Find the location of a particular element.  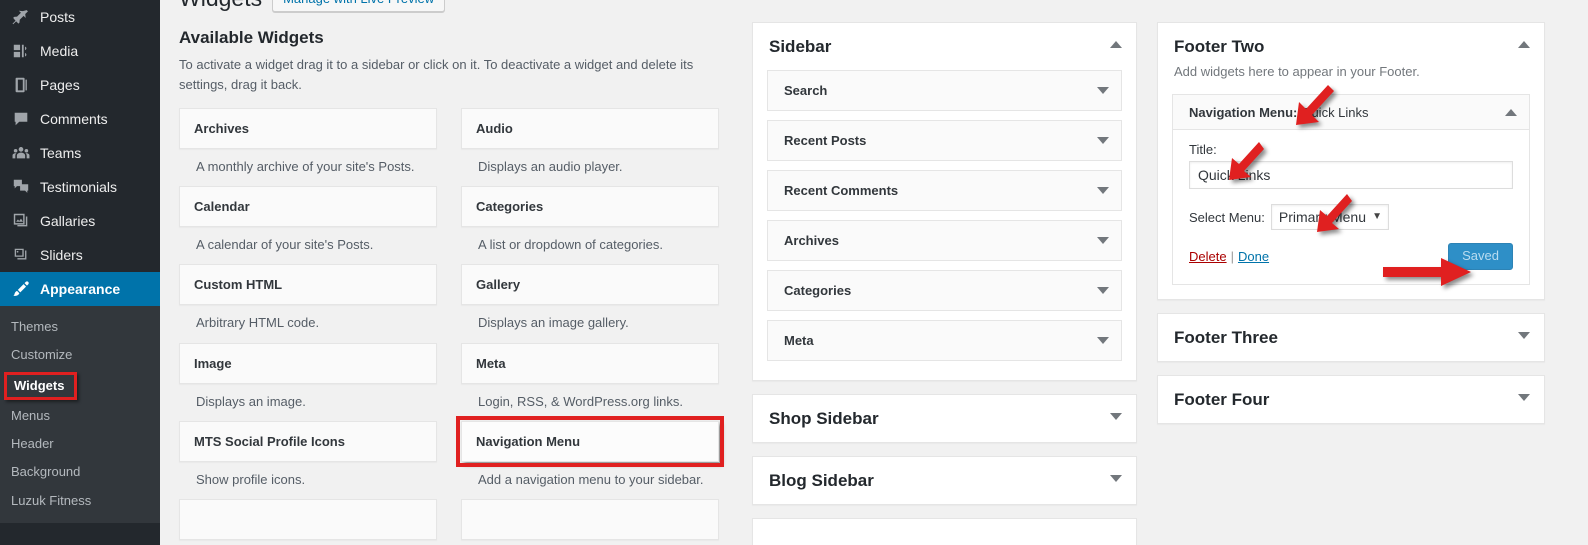

sidebar-panel-header: Footer Three is located at coordinates (1351, 337).